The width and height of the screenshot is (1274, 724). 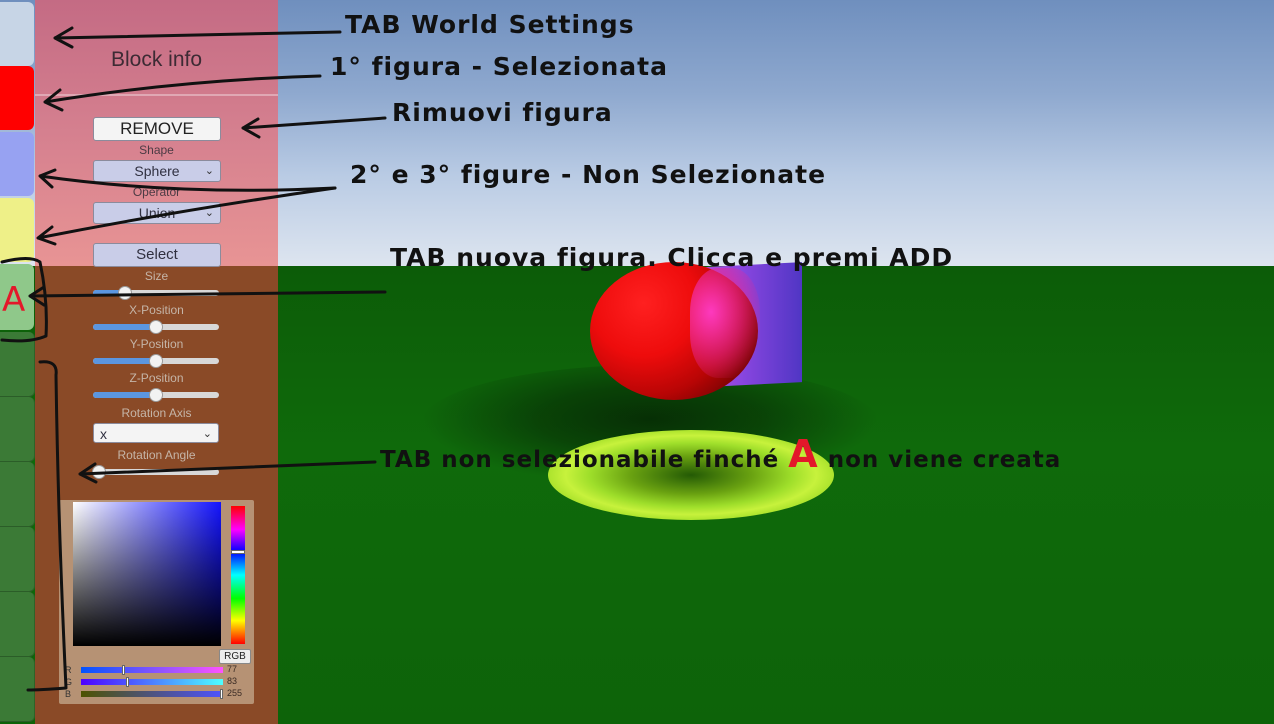 What do you see at coordinates (502, 112) in the screenshot?
I see `annotation-remove: Rimuovi figura` at bounding box center [502, 112].